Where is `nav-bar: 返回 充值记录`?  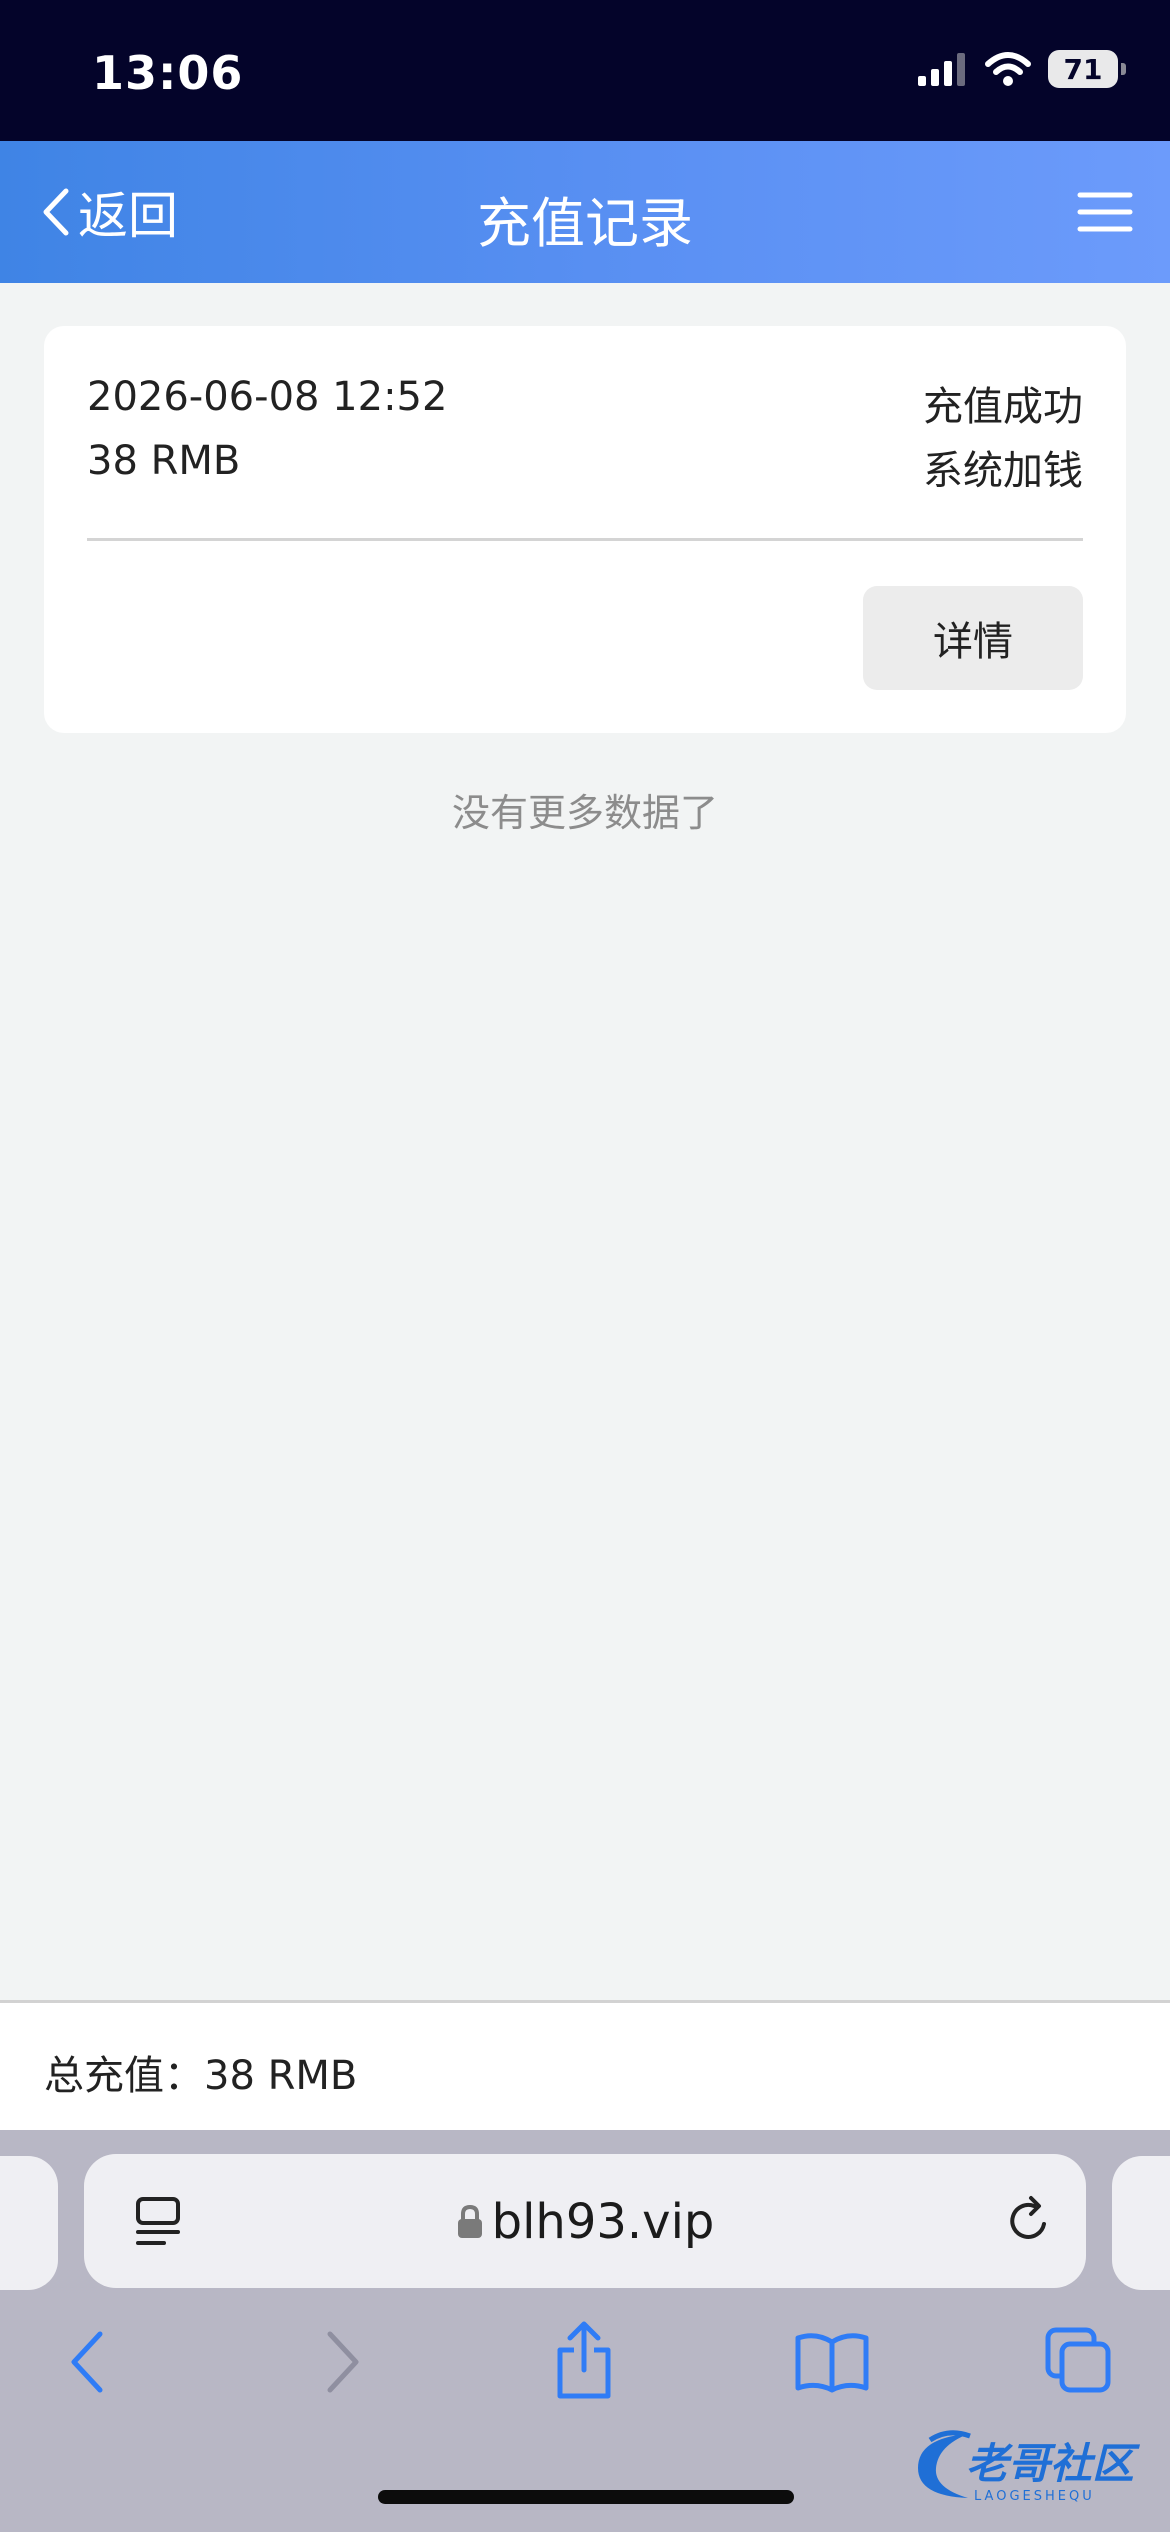 nav-bar: 返回 充值记录 is located at coordinates (585, 212).